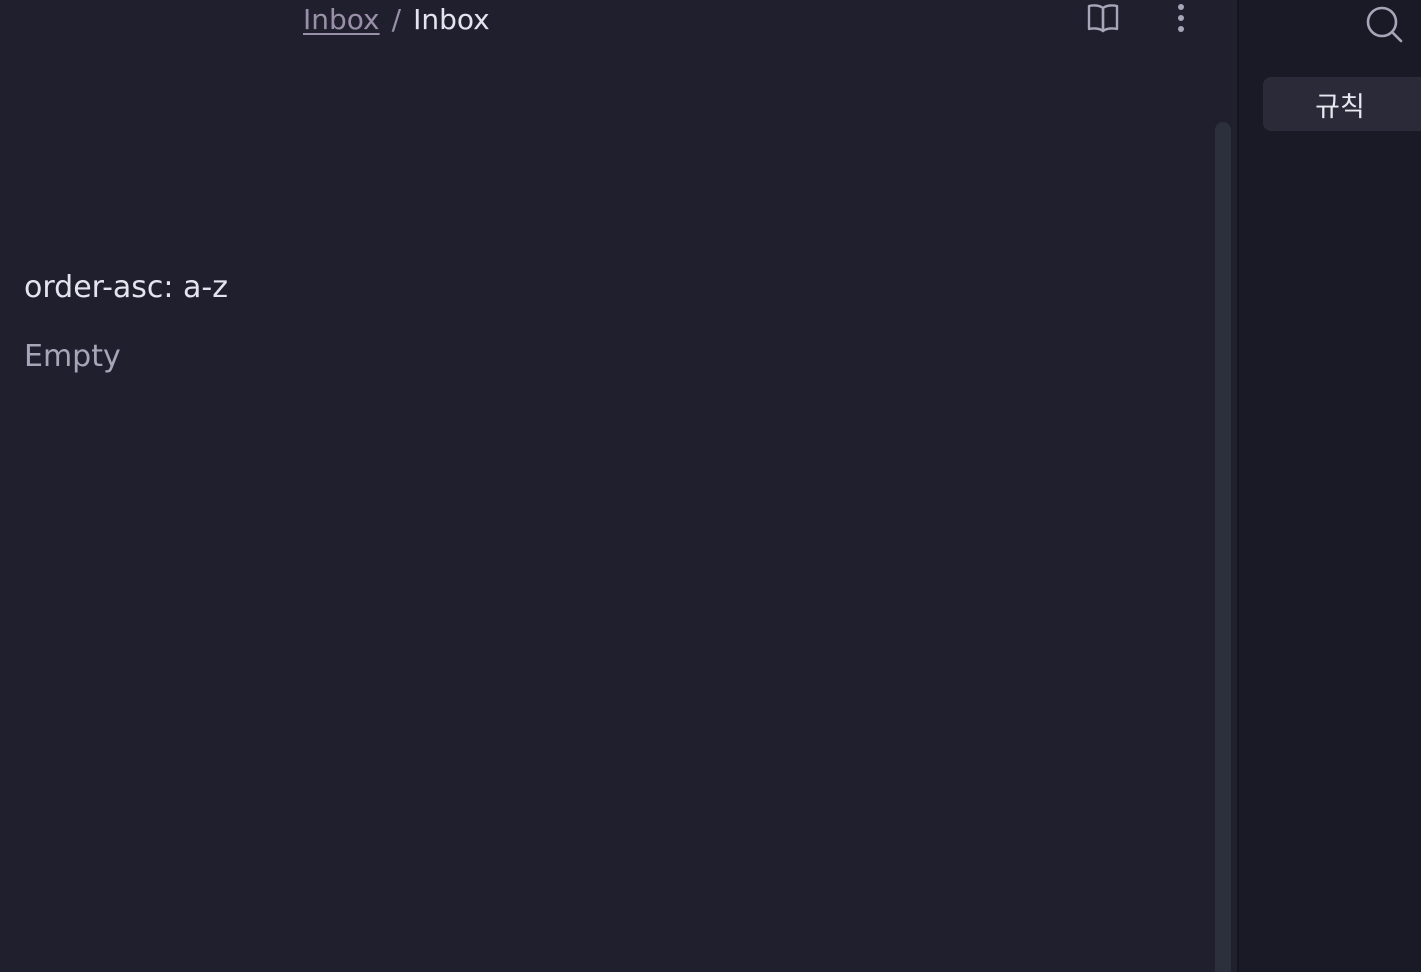 This screenshot has width=1421, height=972. What do you see at coordinates (1223, 547) in the screenshot?
I see `editor-scrollbar` at bounding box center [1223, 547].